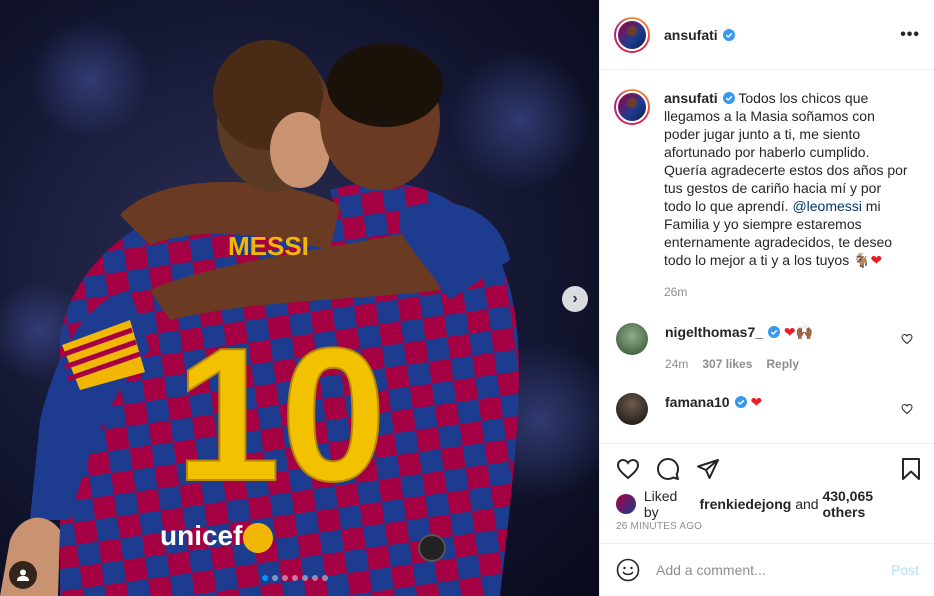 The image size is (934, 596). Describe the element at coordinates (676, 292) in the screenshot. I see `caption-age: 26m` at that location.